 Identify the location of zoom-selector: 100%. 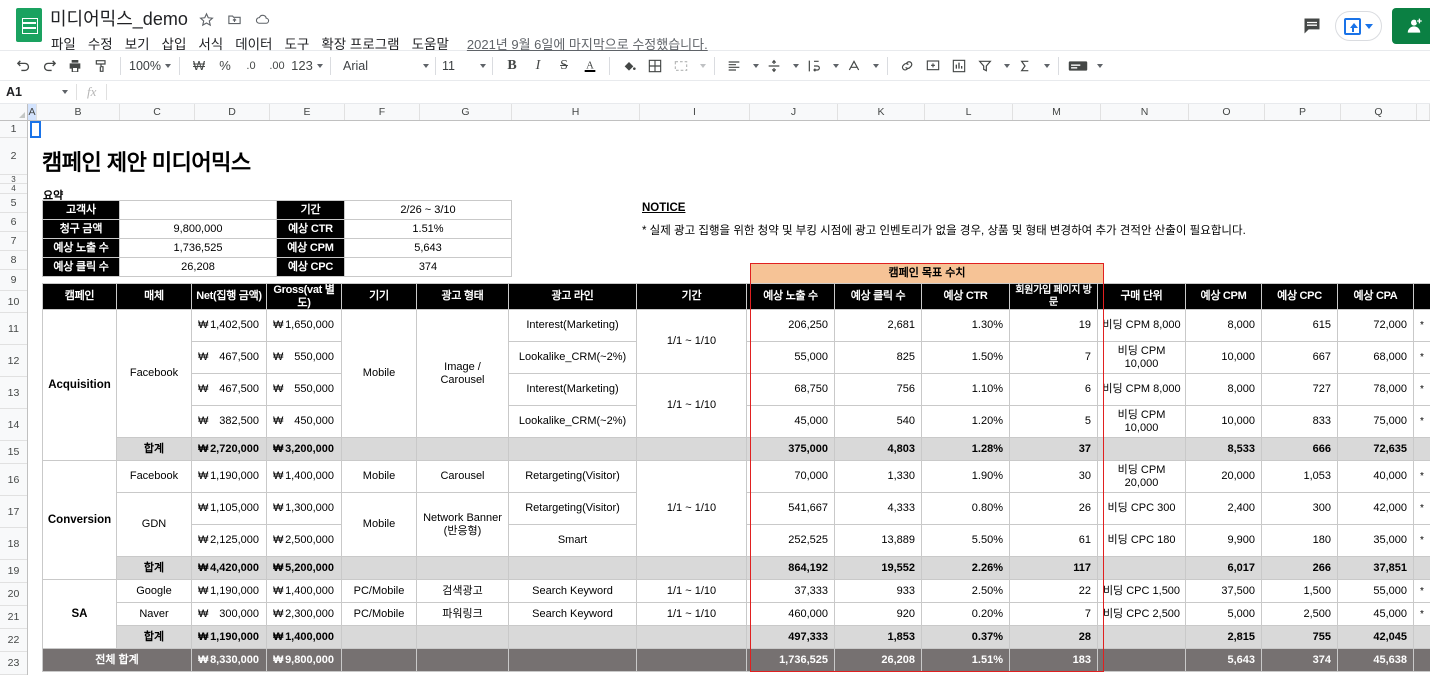
(150, 66).